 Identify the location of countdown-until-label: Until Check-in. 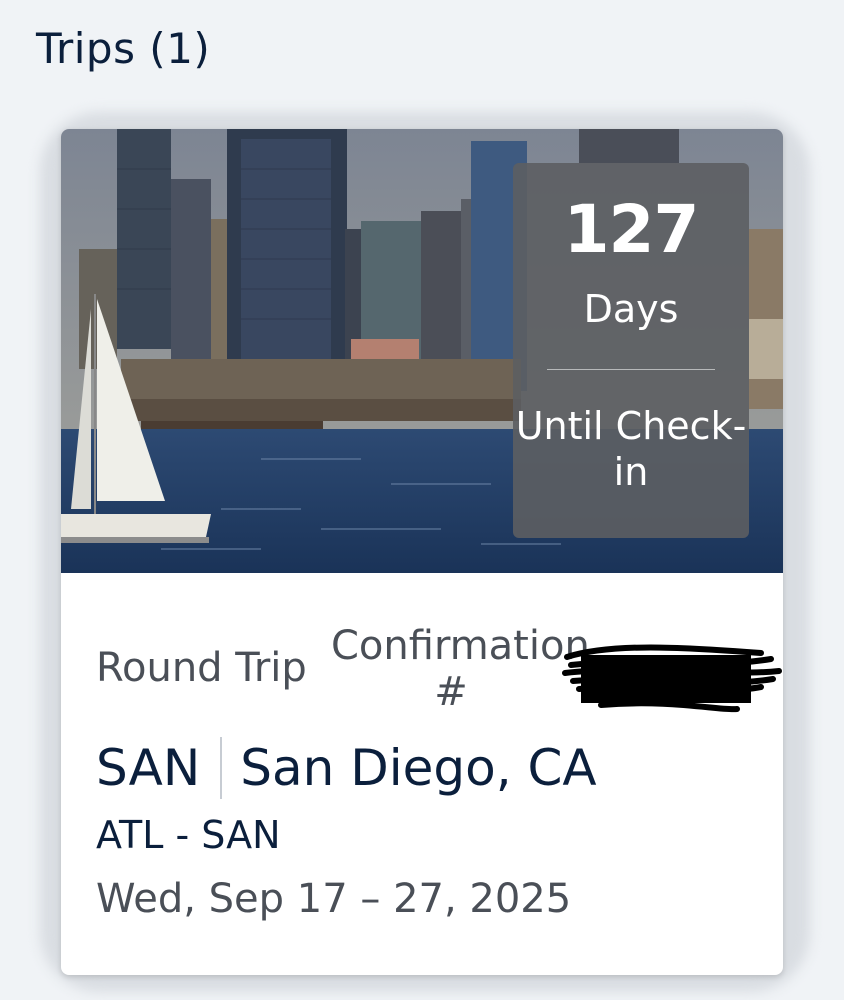
(631, 449).